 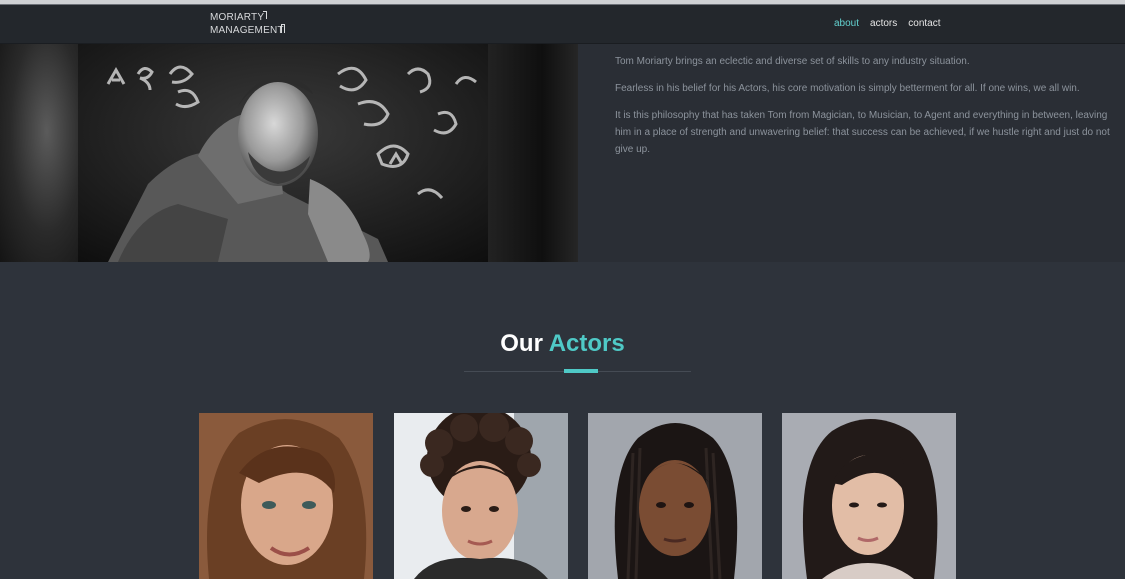 I want to click on actors-heading-accent: Actors, so click(x=586, y=343).